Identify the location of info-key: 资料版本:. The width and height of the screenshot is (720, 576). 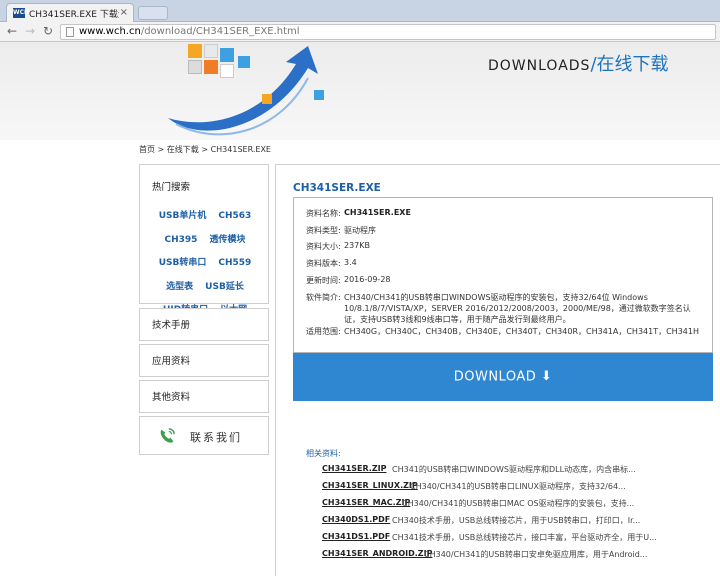
(323, 263).